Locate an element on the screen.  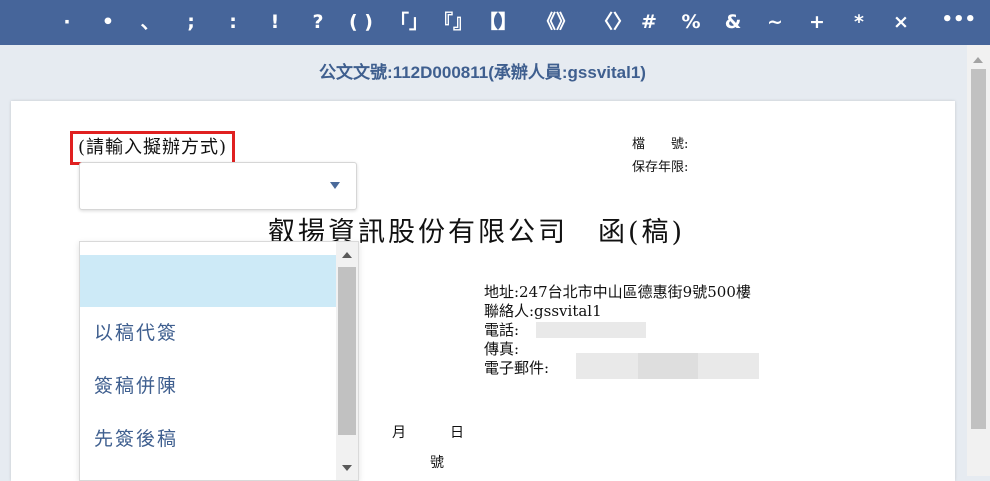
redacted-email-part3 is located at coordinates (728, 366).